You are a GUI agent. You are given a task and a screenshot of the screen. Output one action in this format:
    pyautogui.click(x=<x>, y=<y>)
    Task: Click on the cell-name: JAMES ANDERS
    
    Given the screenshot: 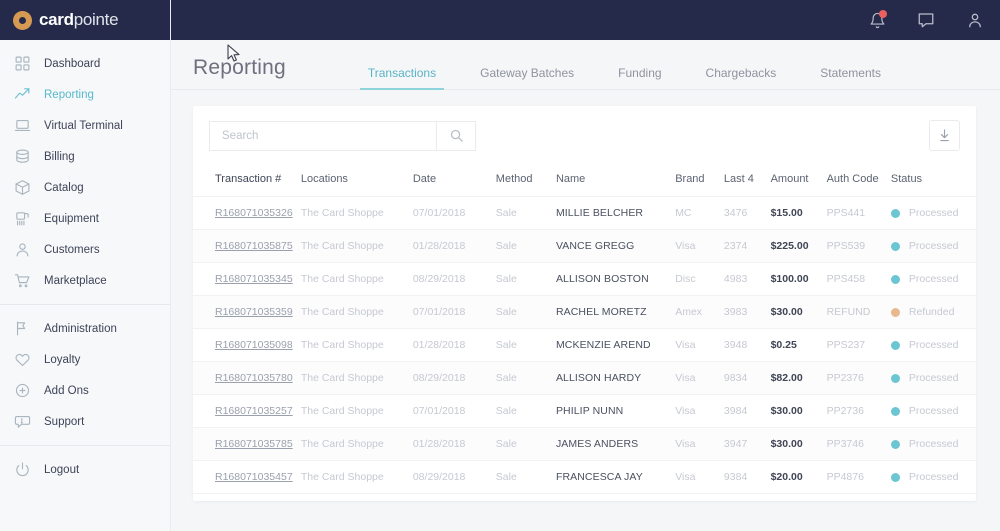 What is the action you would take?
    pyautogui.click(x=615, y=444)
    